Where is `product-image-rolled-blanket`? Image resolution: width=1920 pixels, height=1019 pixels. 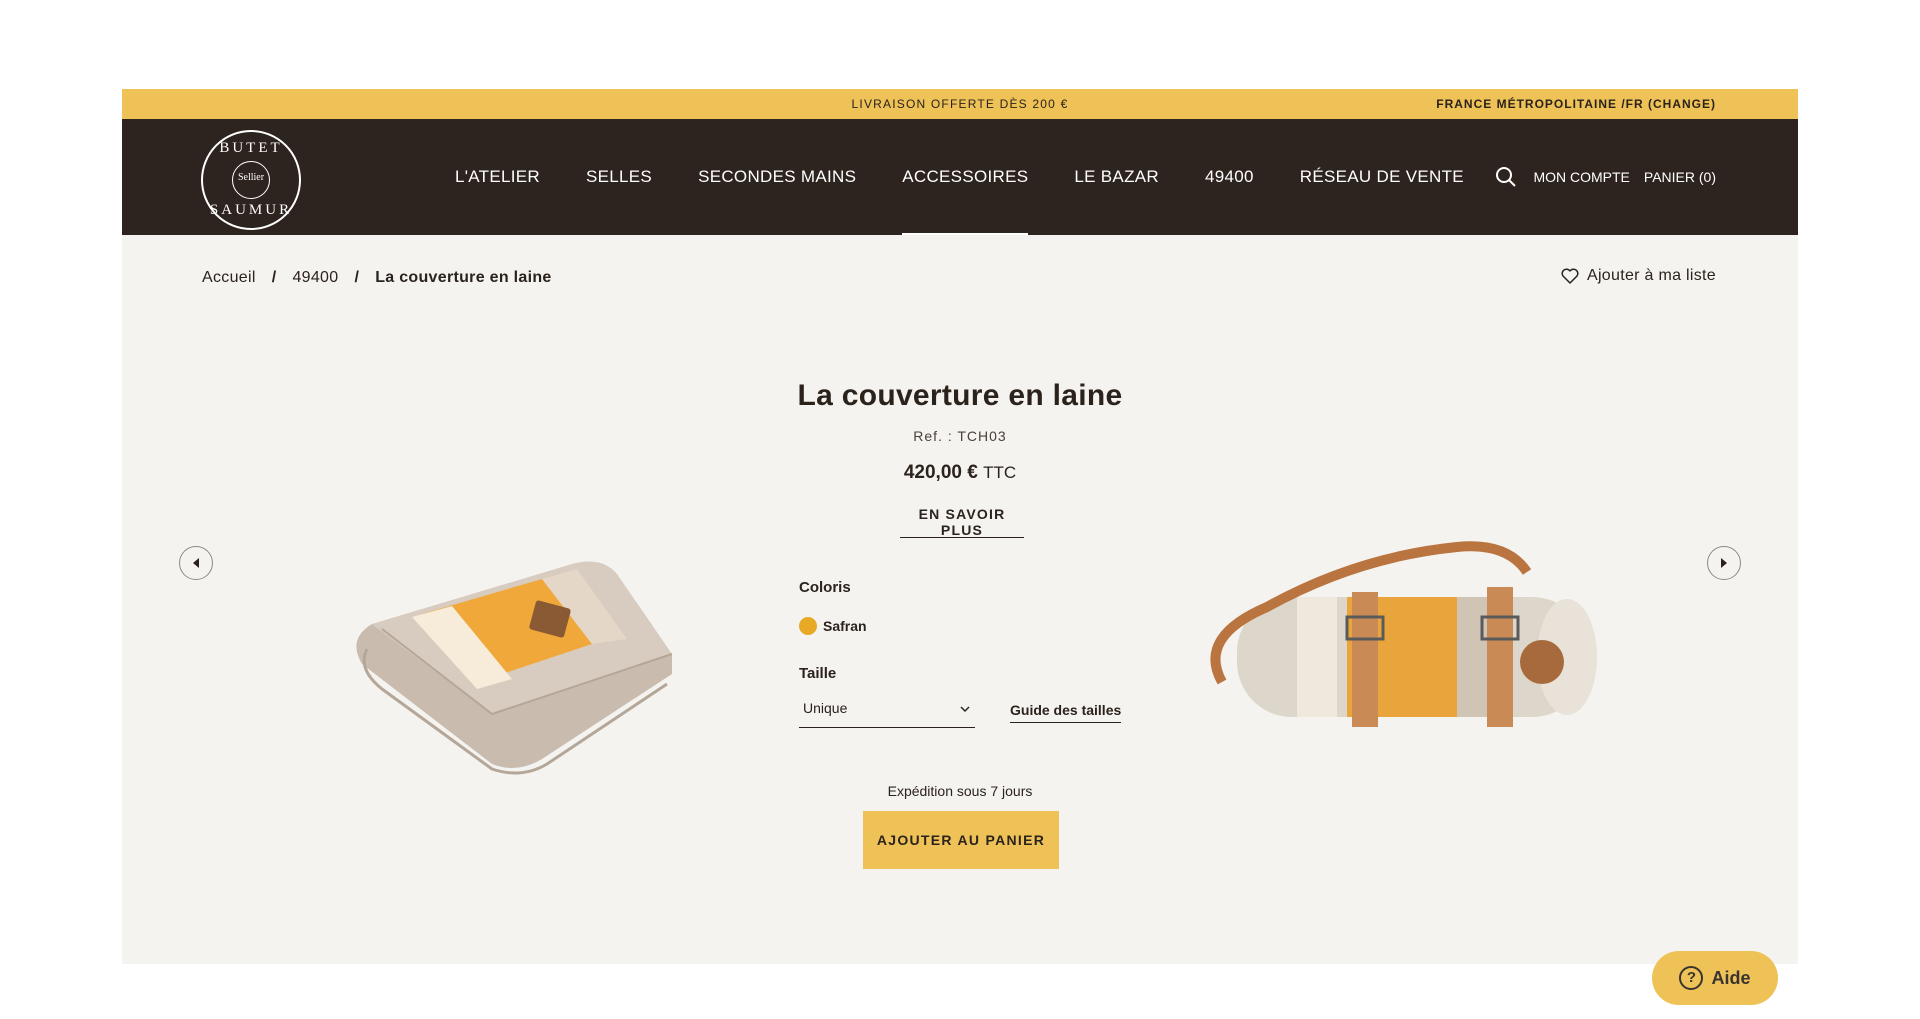 product-image-rolled-blanket is located at coordinates (1432, 607).